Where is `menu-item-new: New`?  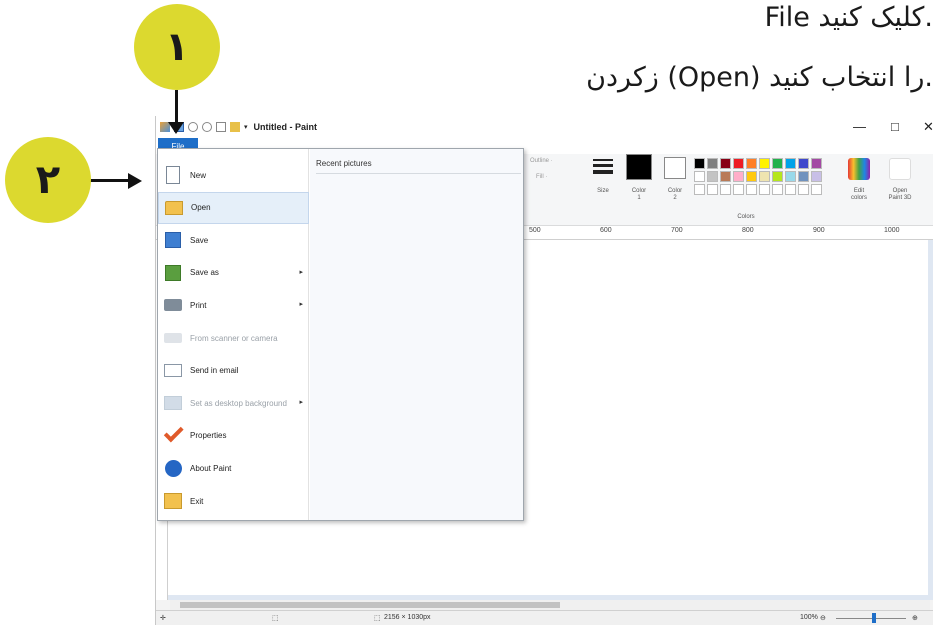
menu-item-new: New is located at coordinates (233, 175).